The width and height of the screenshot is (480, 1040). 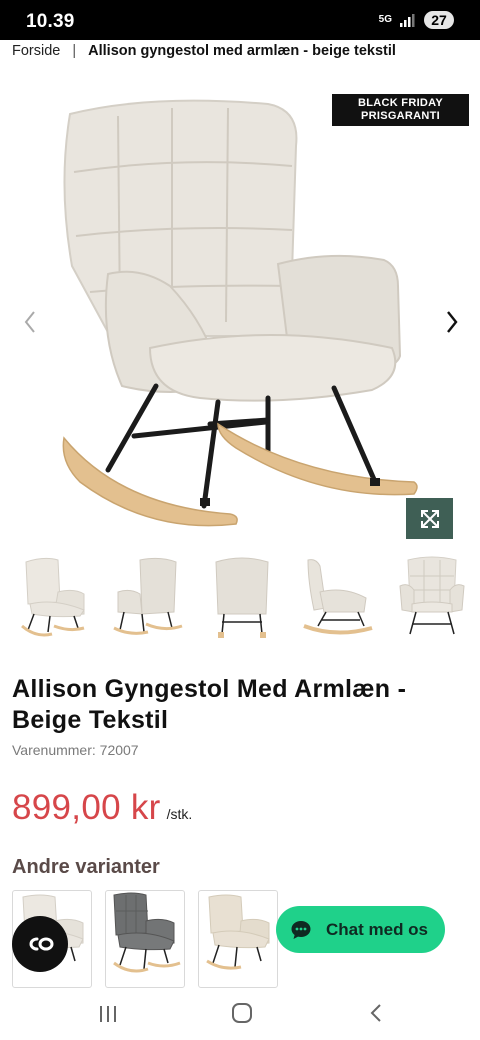 I want to click on status-indicators: 5G 27, so click(x=416, y=20).